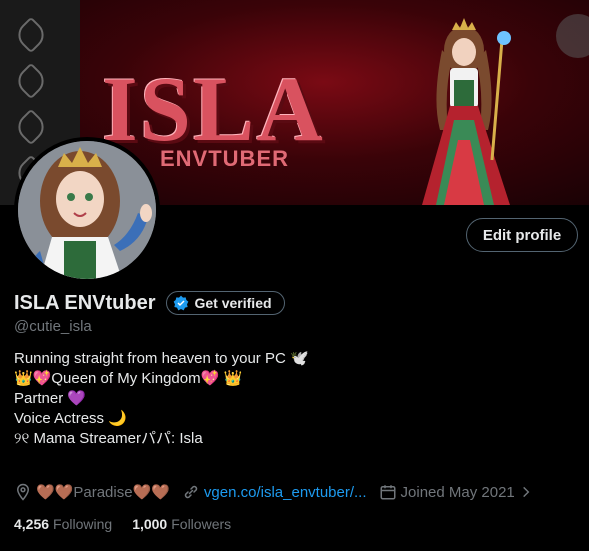 Image resolution: width=589 pixels, height=551 pixels. I want to click on followers-link: 1,000 Followers, so click(181, 524).